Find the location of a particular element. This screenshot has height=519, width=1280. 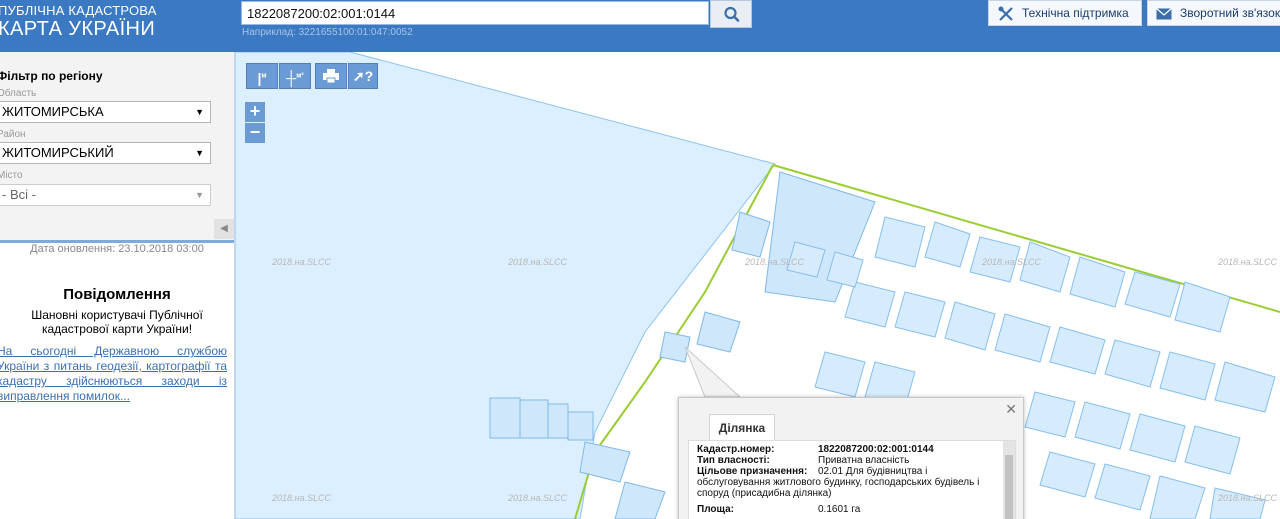

tech-support-label: Технічна підтримка is located at coordinates (1075, 13).